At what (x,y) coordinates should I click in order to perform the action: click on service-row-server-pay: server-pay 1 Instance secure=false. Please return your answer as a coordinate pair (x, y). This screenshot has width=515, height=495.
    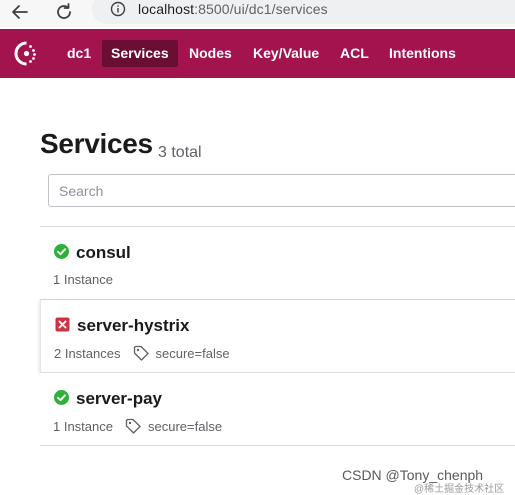
    Looking at the image, I should click on (277, 409).